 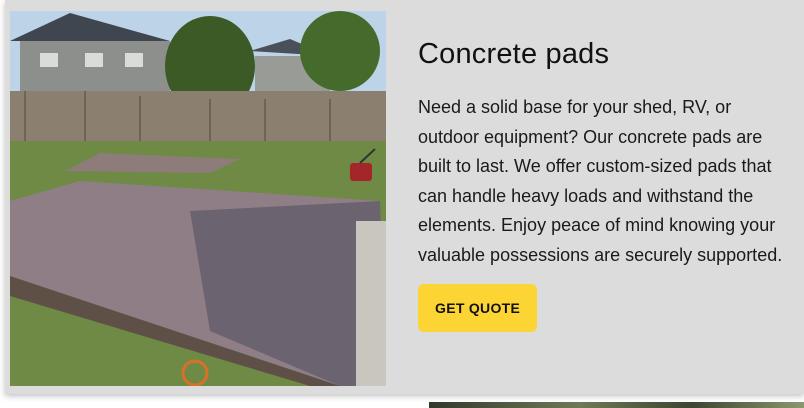 What do you see at coordinates (616, 405) in the screenshot?
I see `next-card-image-edge` at bounding box center [616, 405].